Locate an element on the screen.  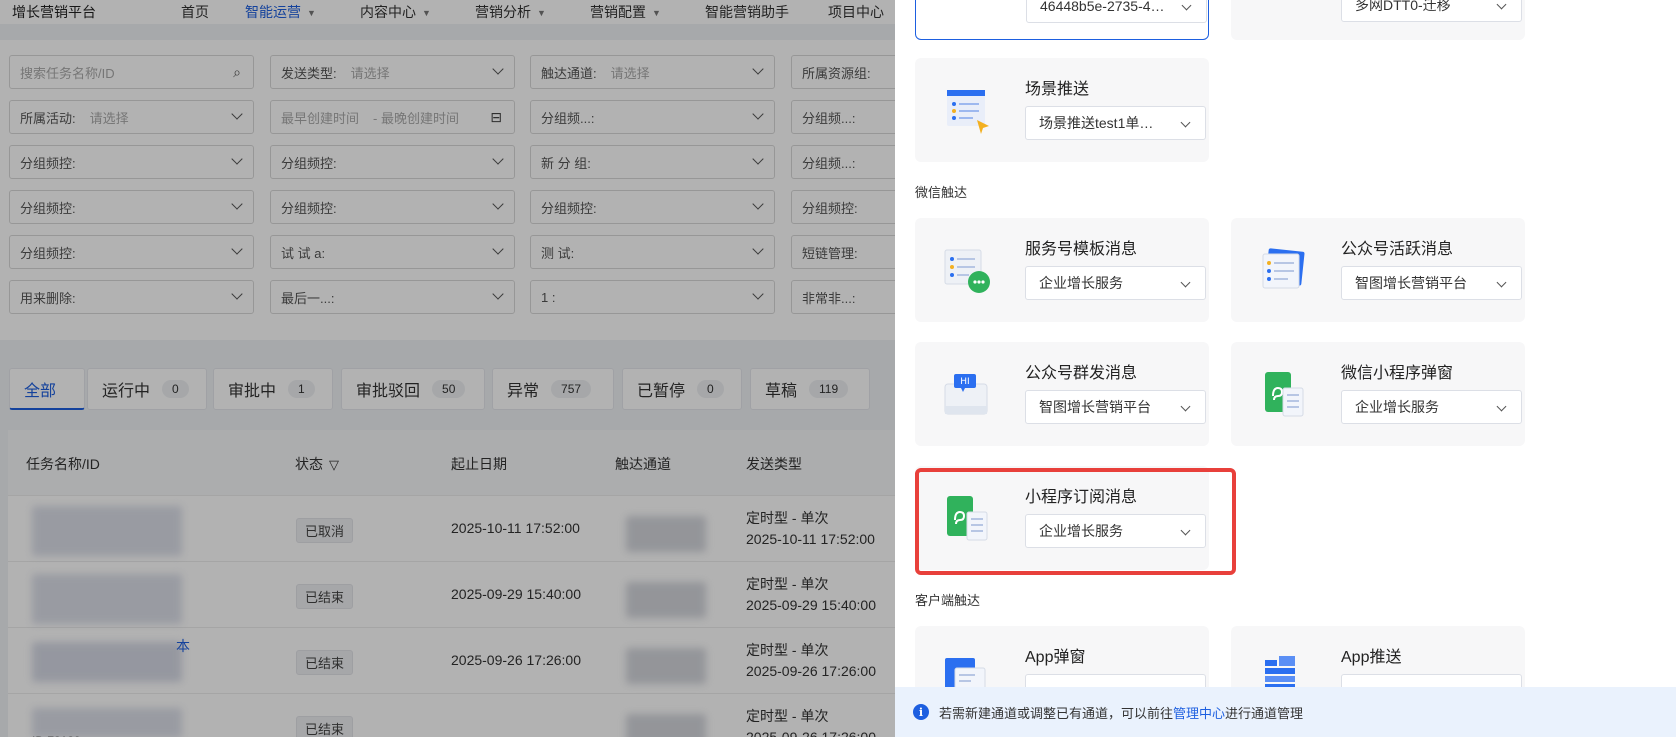
channel-card: 多网DTT0-迁移 is located at coordinates (1378, 20).